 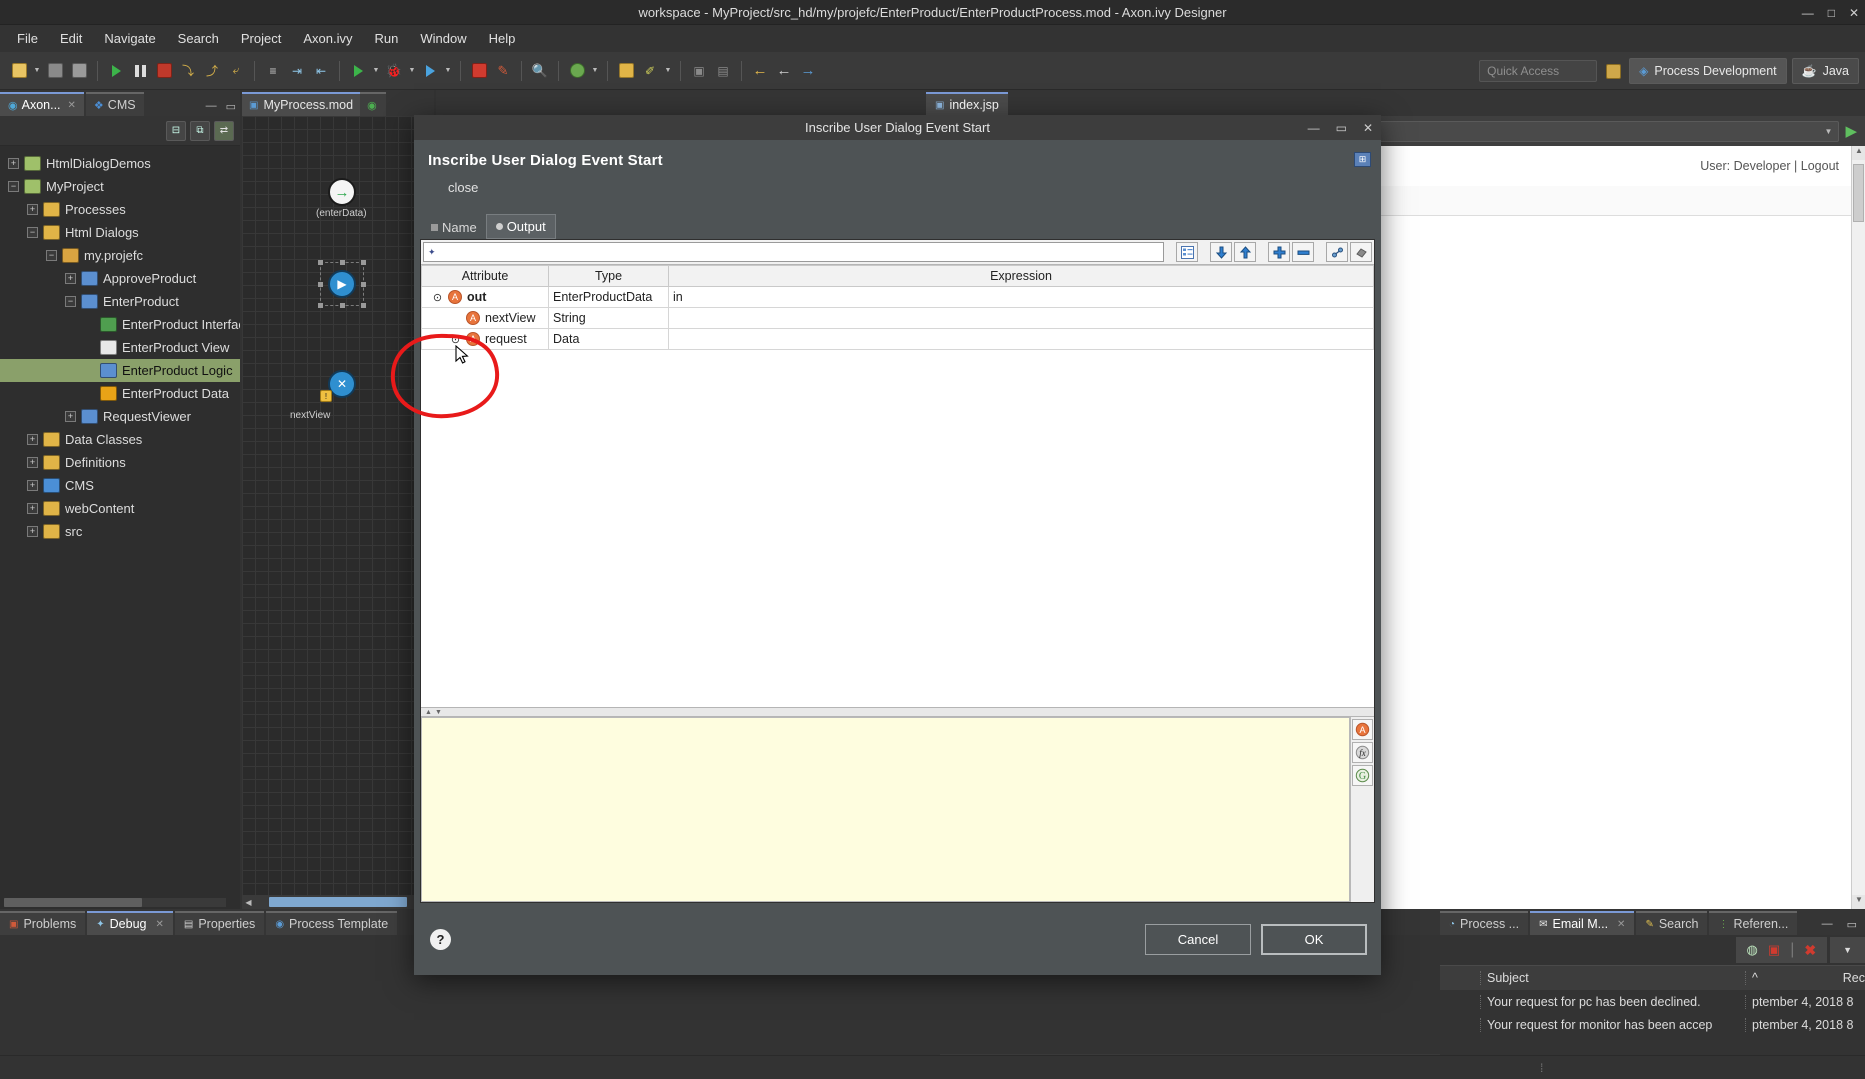 I want to click on ivy-script-icon: A, so click(x=1362, y=729).